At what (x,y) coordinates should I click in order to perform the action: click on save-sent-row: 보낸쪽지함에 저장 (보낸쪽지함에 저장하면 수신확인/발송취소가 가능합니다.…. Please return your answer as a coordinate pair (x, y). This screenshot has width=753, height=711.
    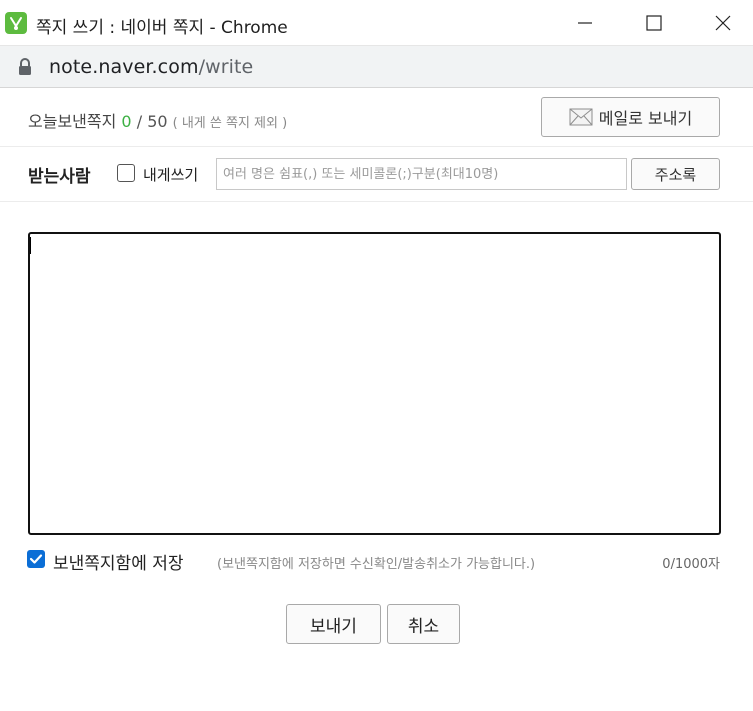
    Looking at the image, I should click on (376, 561).